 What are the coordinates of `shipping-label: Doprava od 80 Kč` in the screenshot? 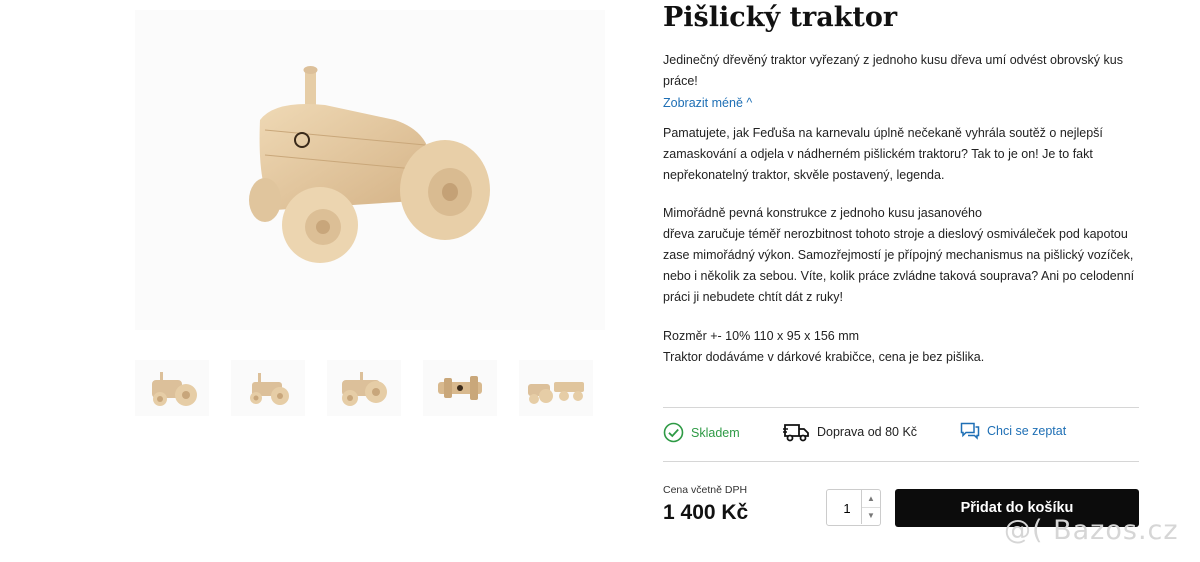 It's located at (867, 432).